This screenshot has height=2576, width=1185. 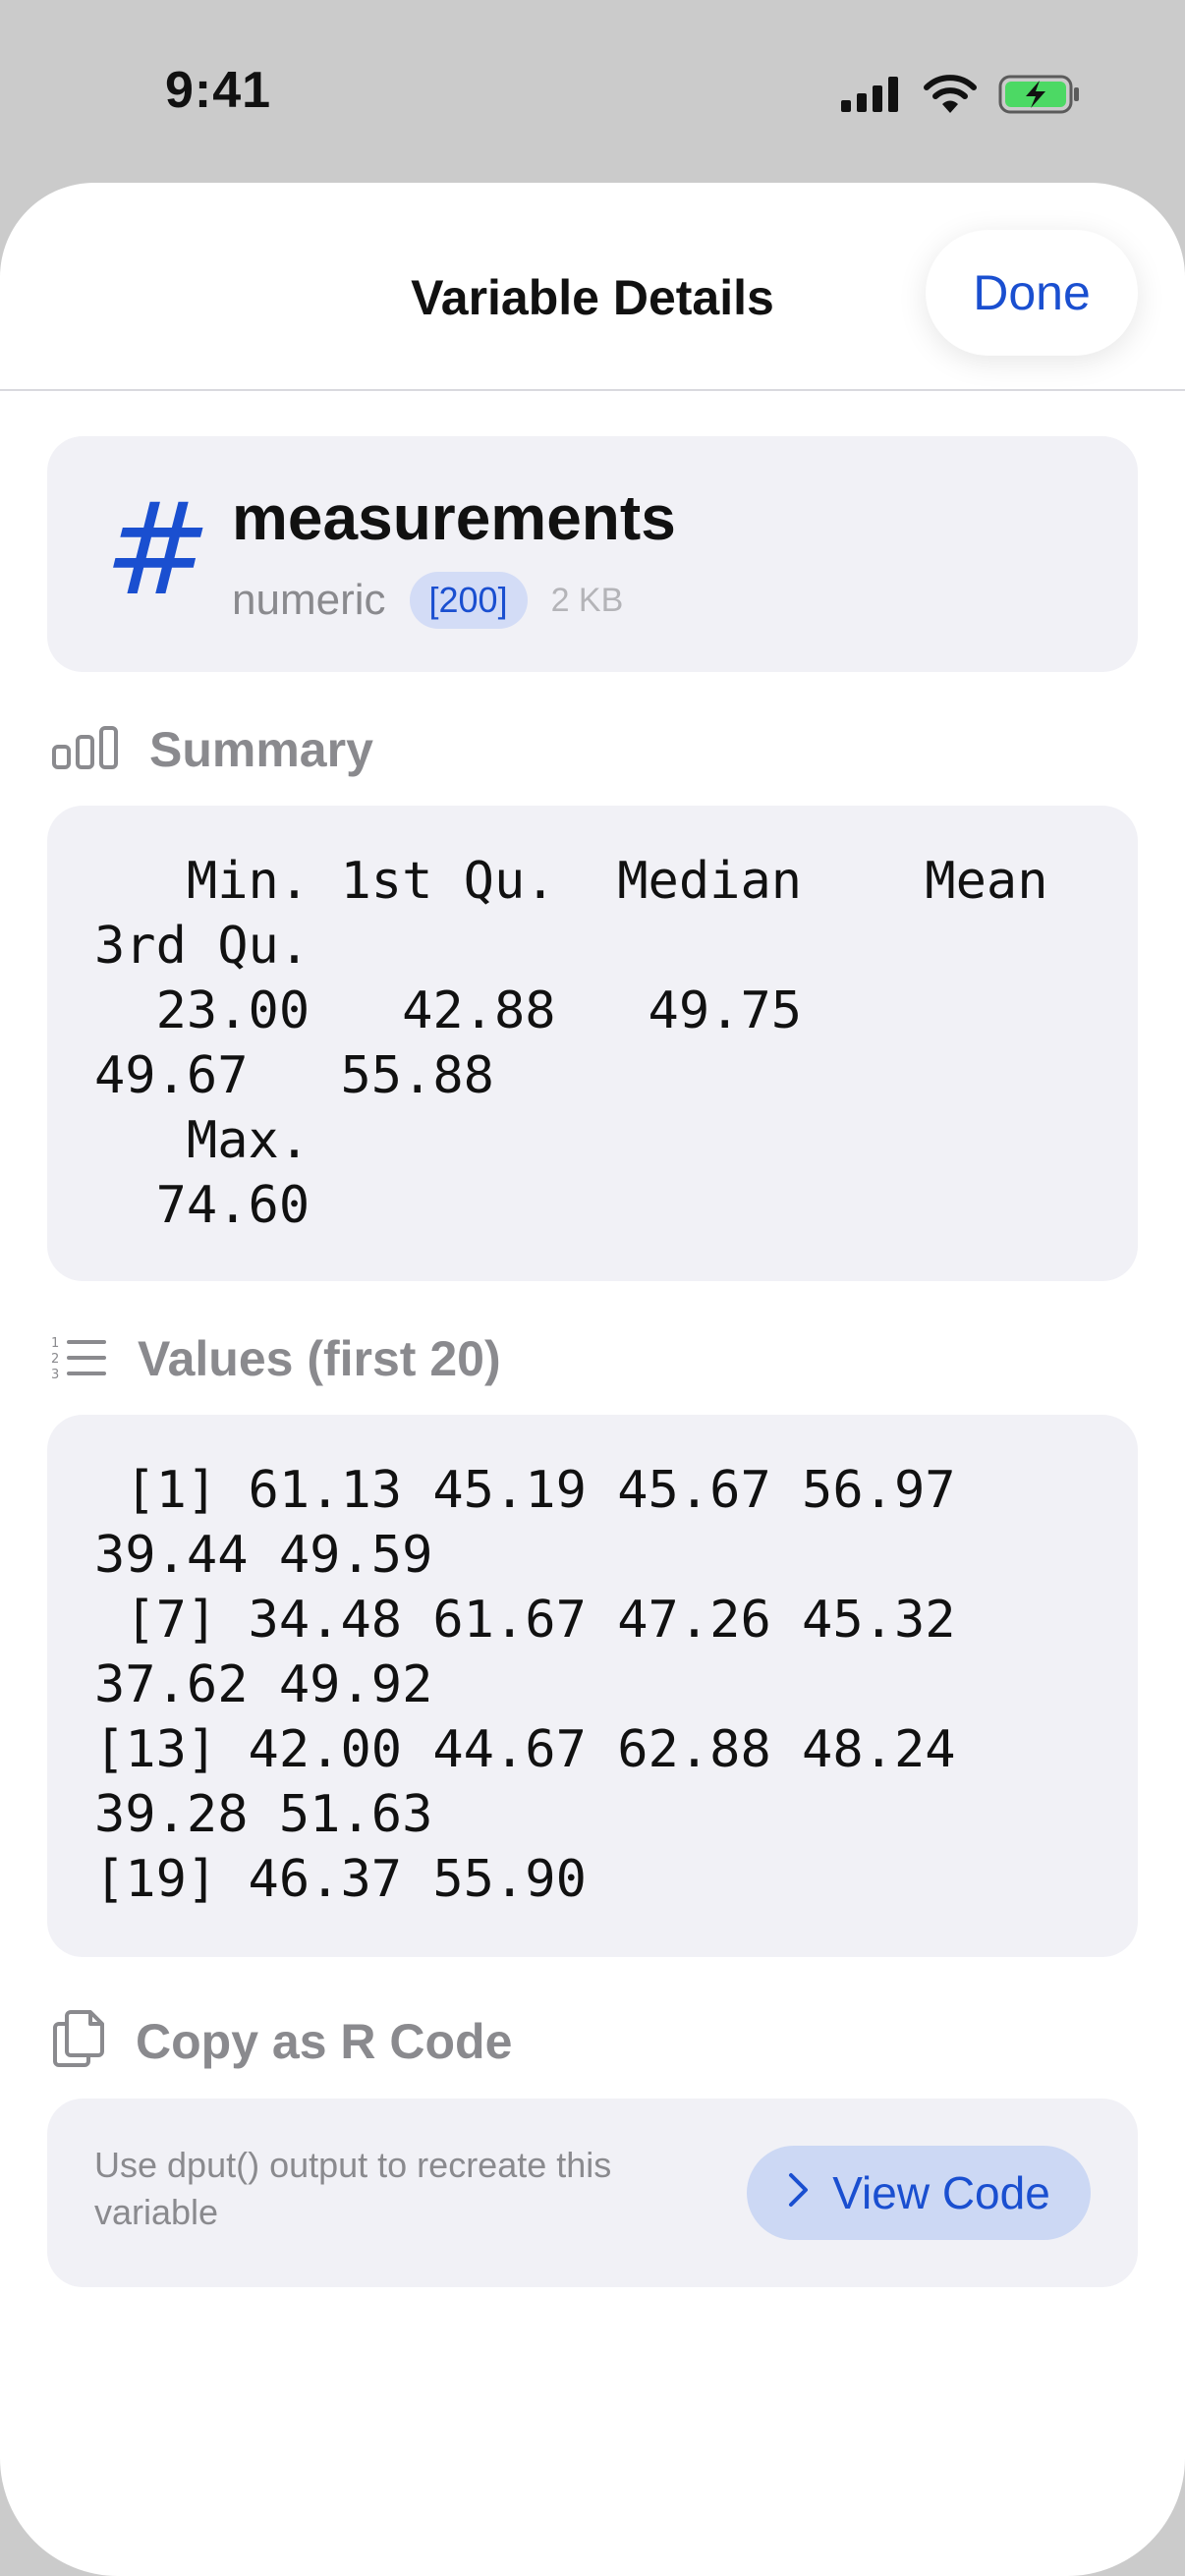 I want to click on variable-type: numeric, so click(x=309, y=600).